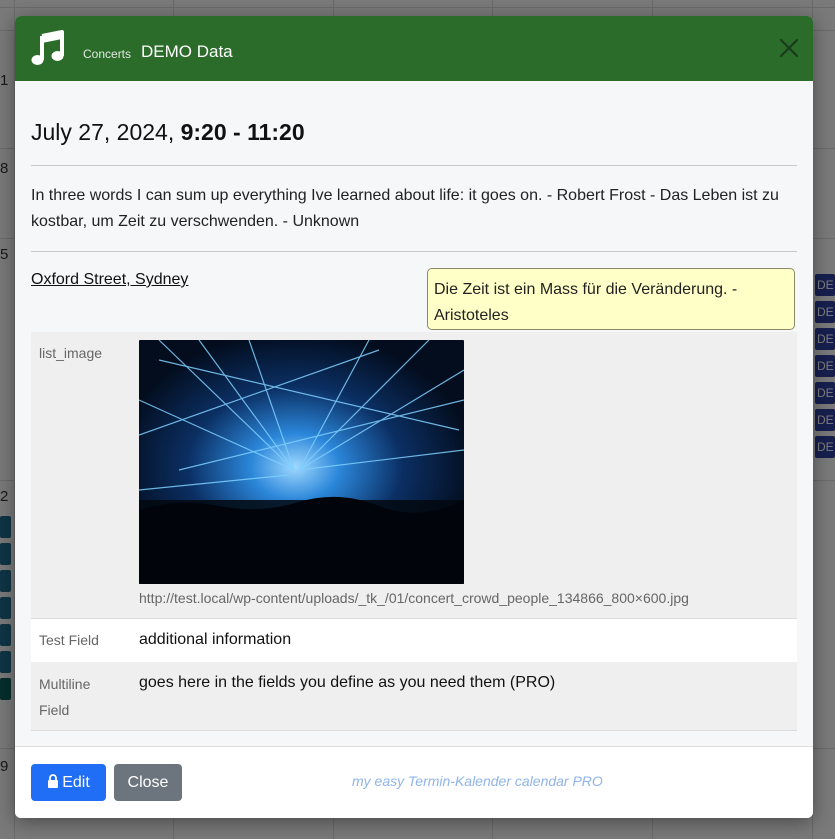 The width and height of the screenshot is (835, 839). What do you see at coordinates (789, 48) in the screenshot?
I see `close-icon` at bounding box center [789, 48].